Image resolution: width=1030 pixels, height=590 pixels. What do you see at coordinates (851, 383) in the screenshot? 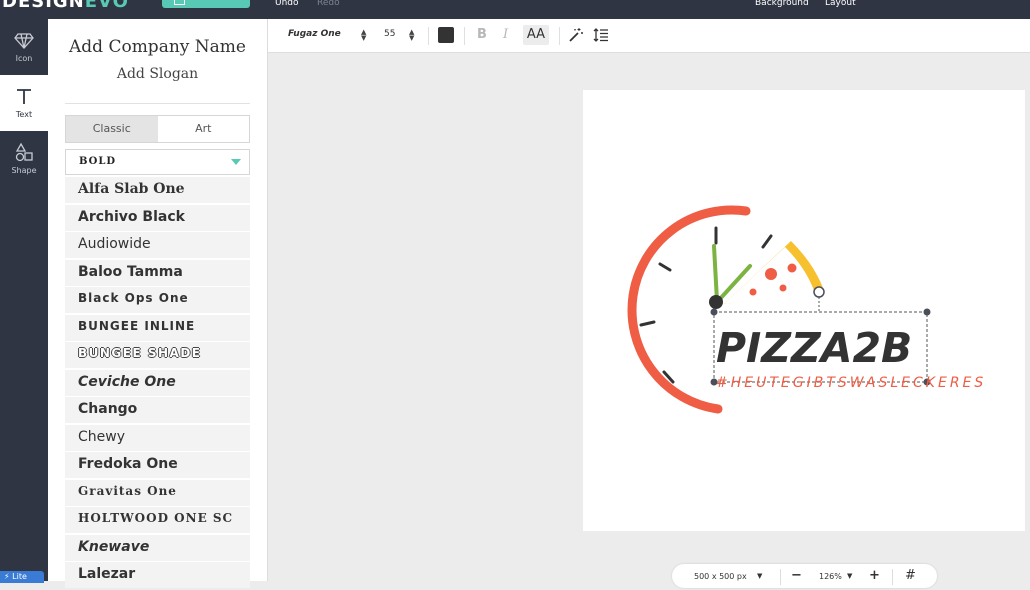
I see `logo-tagline-text: #HEUTEGIBTSWASLECKERES` at bounding box center [851, 383].